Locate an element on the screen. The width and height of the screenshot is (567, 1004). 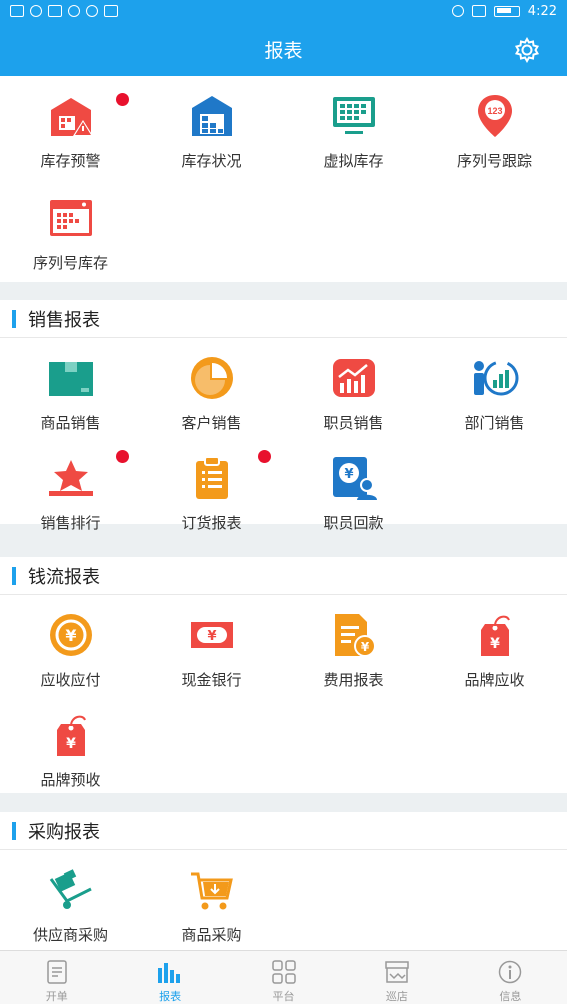
item-label: 职员销售 is located at coordinates (353, 423).